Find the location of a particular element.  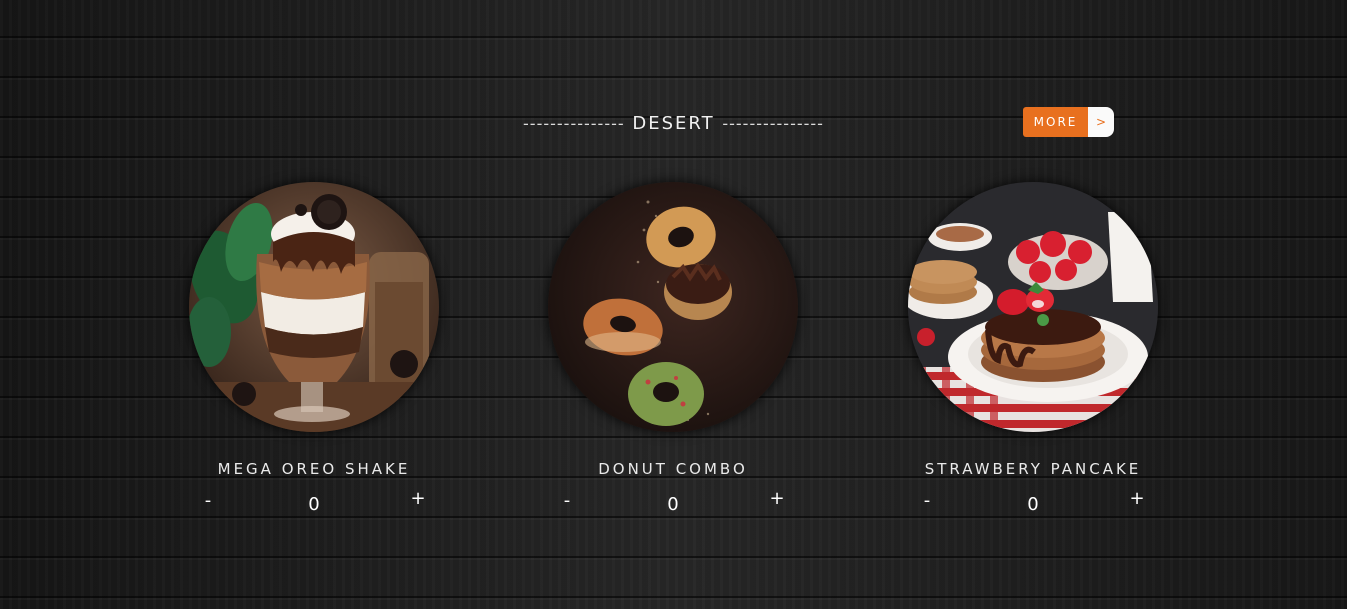

more-button-label: MORE is located at coordinates (1055, 122).